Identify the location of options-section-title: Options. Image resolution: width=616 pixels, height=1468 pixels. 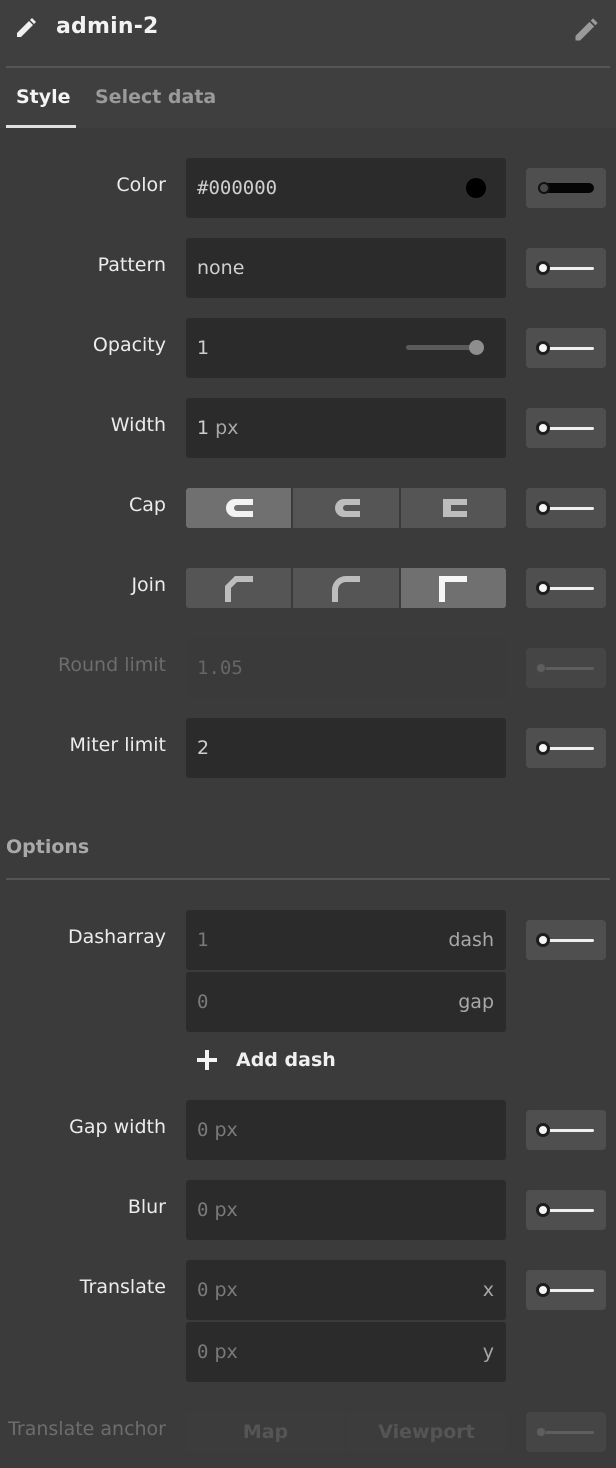
(48, 847).